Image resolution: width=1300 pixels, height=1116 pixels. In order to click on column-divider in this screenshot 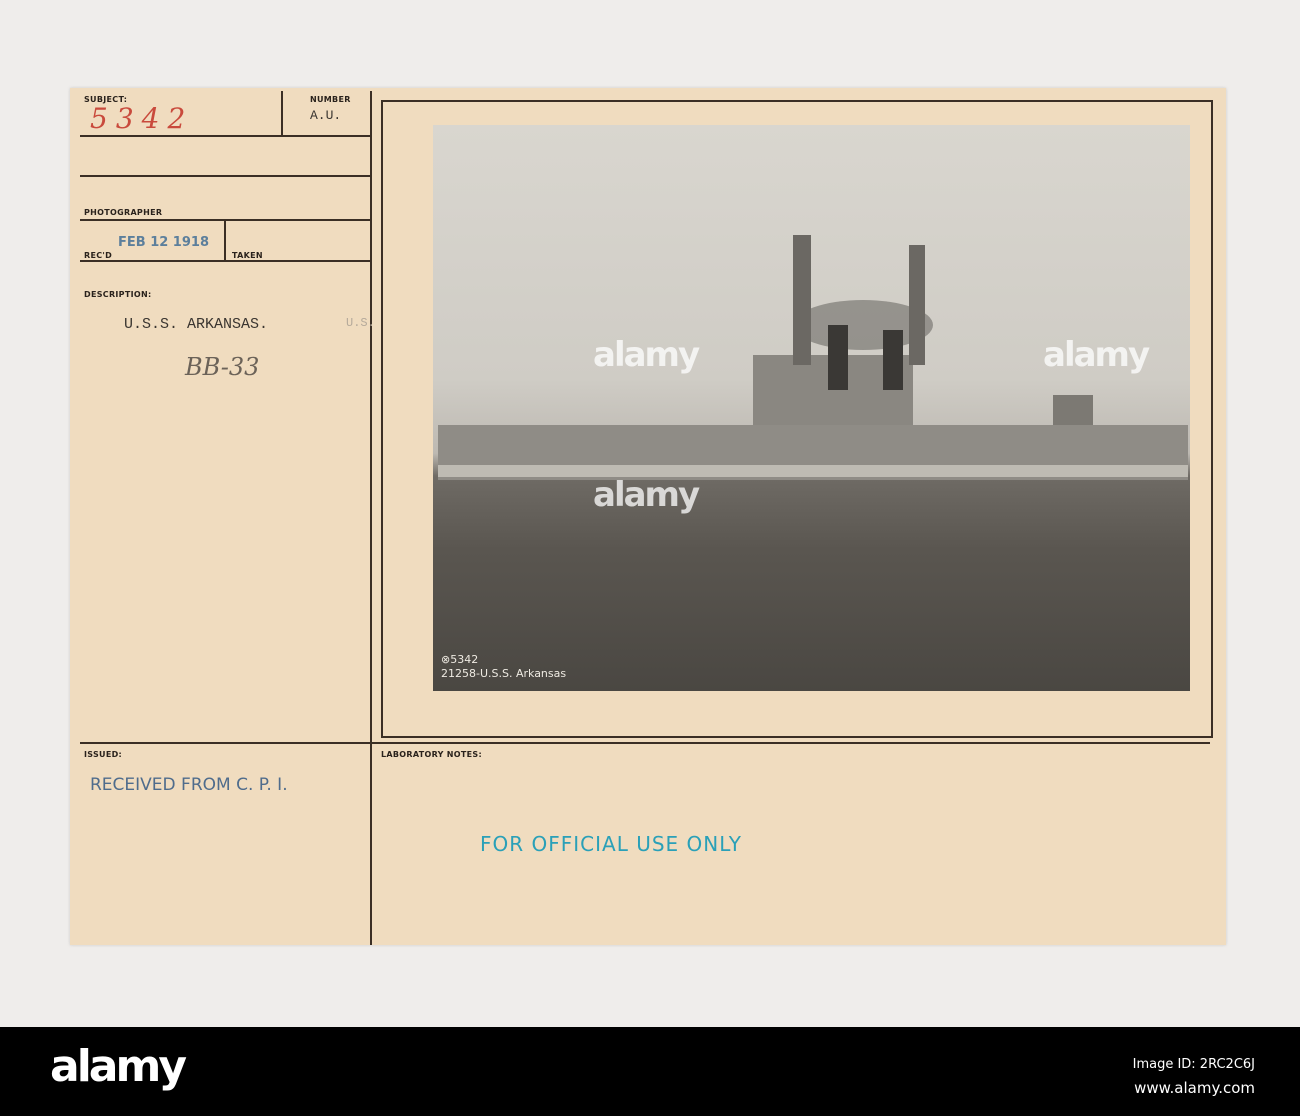, I will do `click(371, 518)`.